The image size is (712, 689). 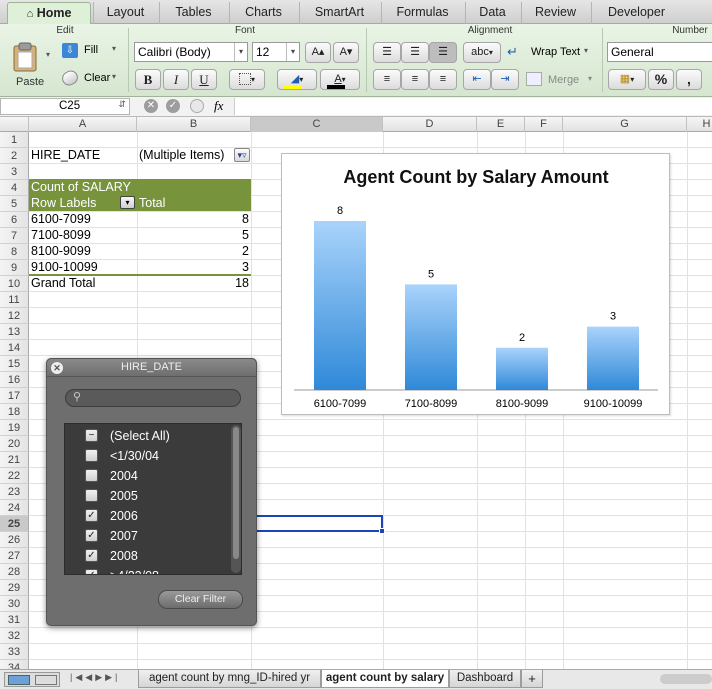 I want to click on pivot-row-label: 9100-10099, so click(x=83, y=267).